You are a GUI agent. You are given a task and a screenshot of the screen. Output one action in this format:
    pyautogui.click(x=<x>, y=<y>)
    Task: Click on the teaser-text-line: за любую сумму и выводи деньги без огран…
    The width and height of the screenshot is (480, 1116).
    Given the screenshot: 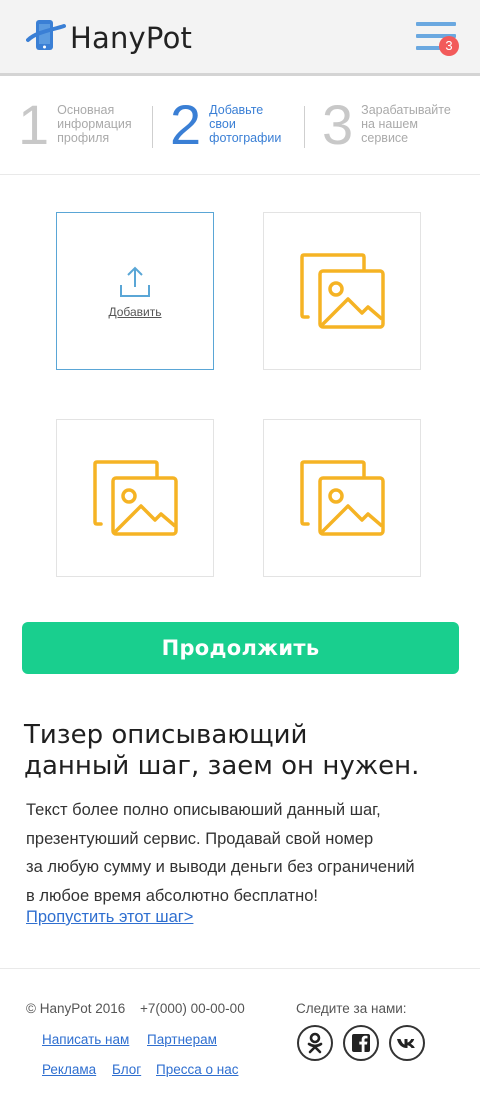 What is the action you would take?
    pyautogui.click(x=220, y=867)
    